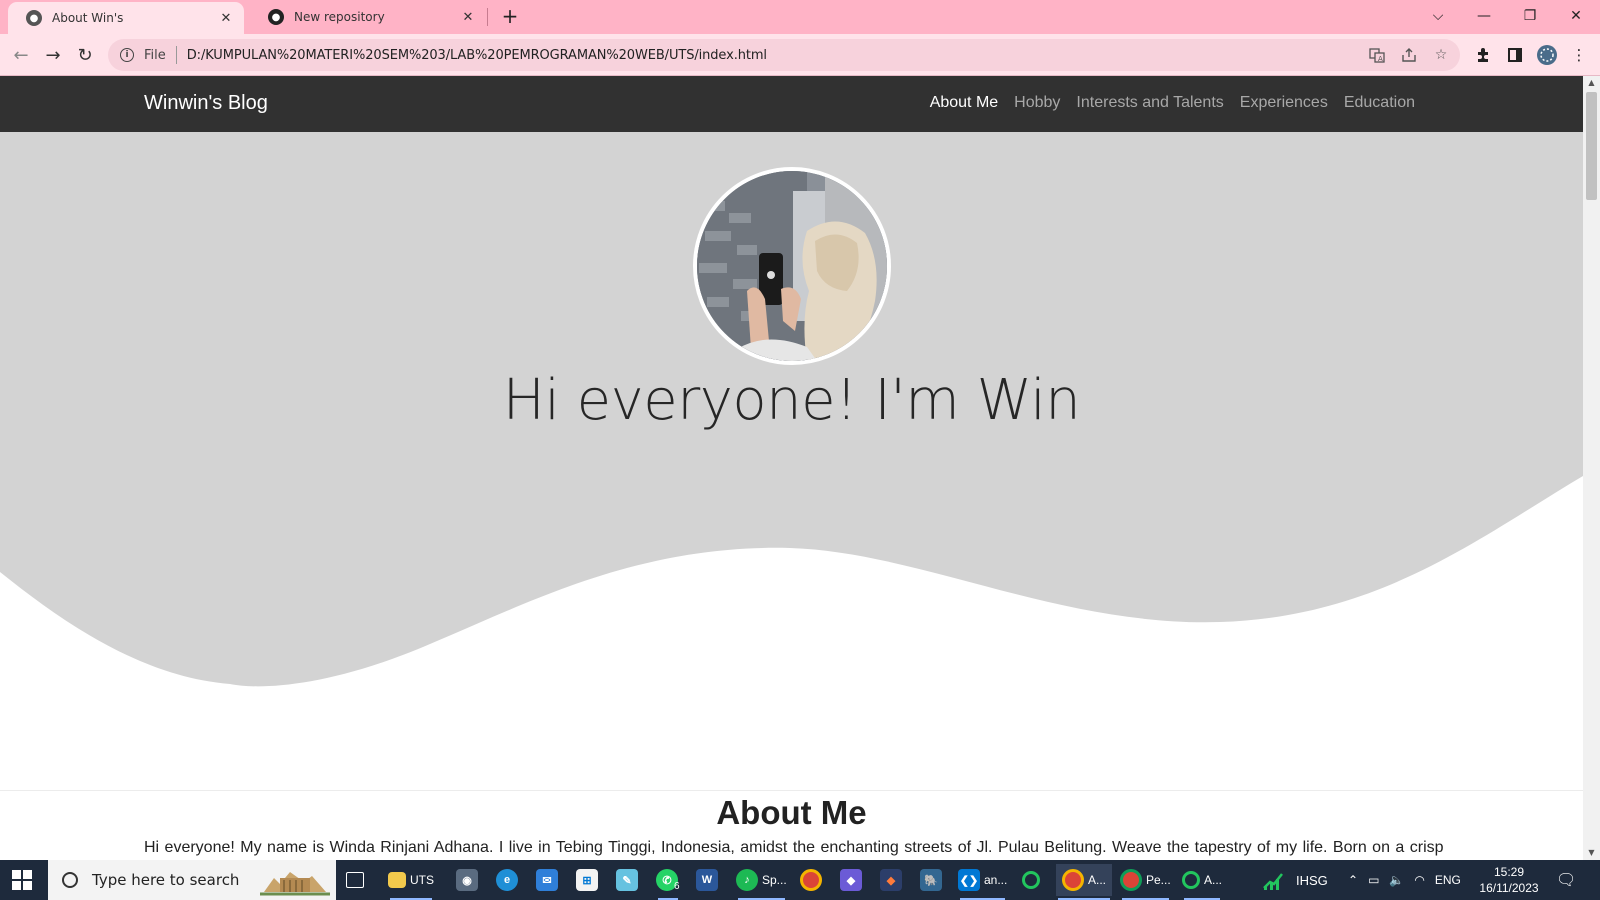 This screenshot has height=900, width=1600. What do you see at coordinates (1284, 103) in the screenshot?
I see `nav-experiences: Experiences` at bounding box center [1284, 103].